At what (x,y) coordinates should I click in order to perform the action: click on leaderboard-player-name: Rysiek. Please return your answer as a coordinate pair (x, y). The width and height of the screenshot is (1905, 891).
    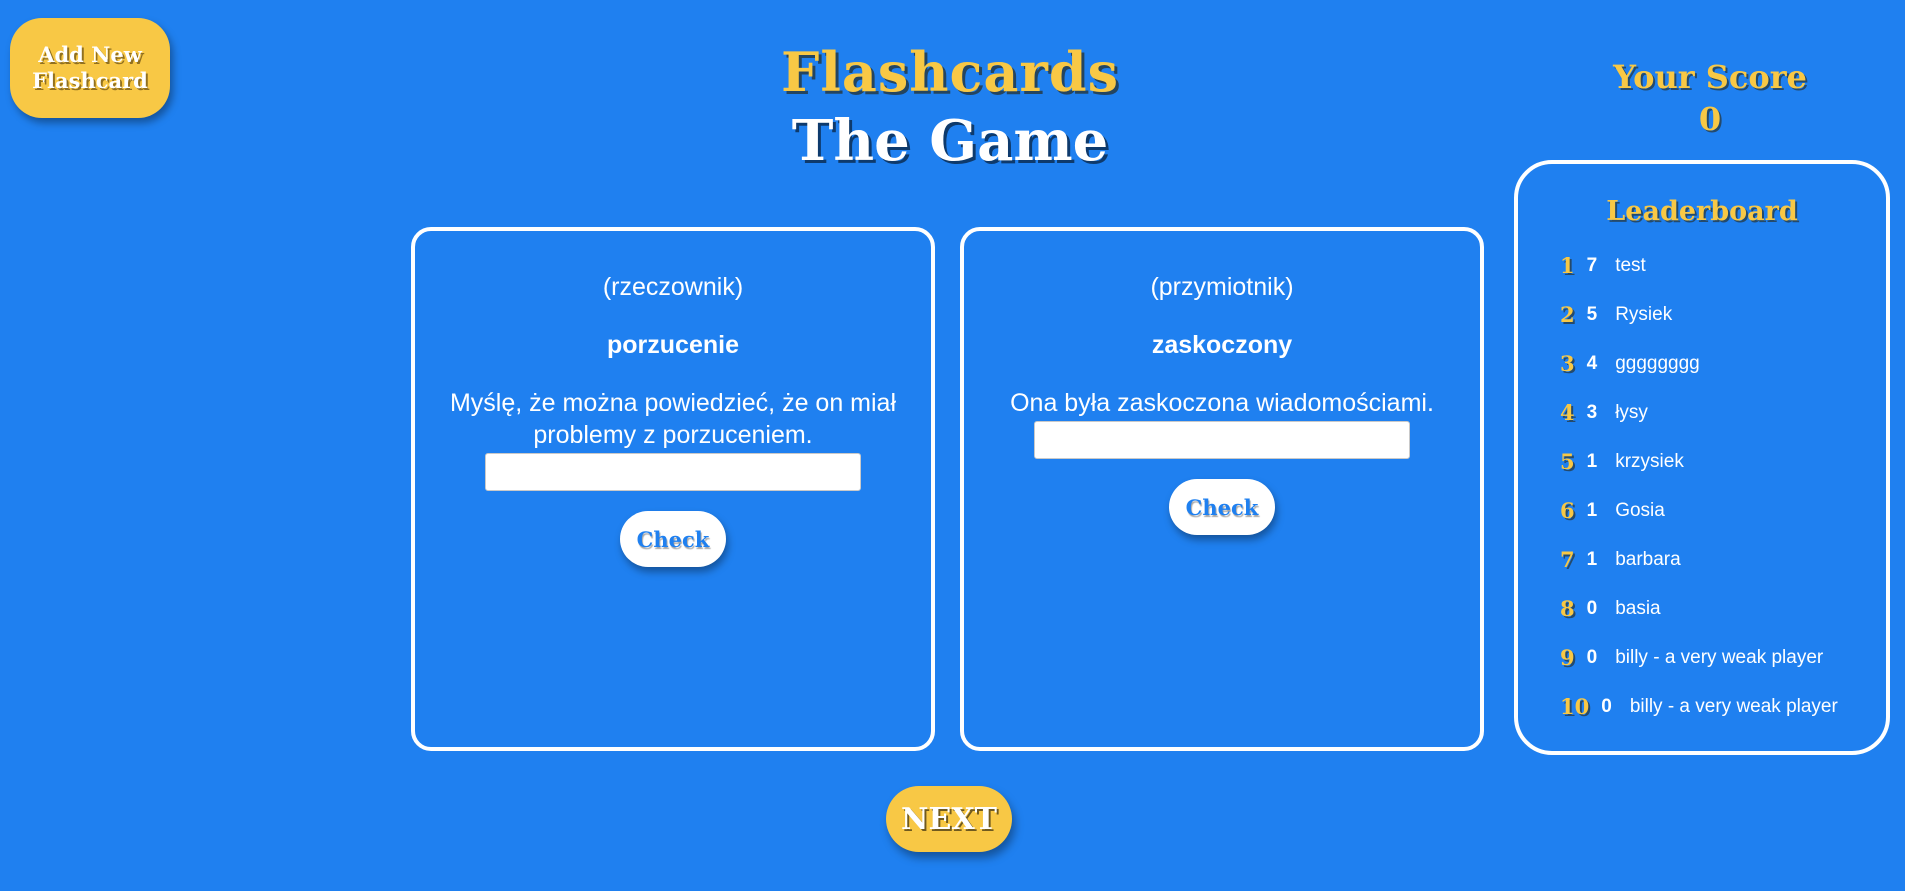
    Looking at the image, I should click on (1644, 314).